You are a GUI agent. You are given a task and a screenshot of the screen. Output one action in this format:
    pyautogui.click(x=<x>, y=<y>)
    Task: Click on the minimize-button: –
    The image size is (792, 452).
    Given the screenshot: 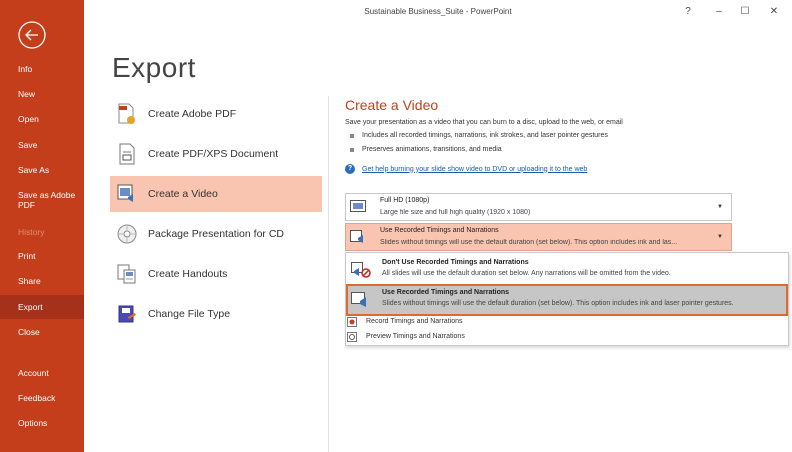 What is the action you would take?
    pyautogui.click(x=719, y=12)
    